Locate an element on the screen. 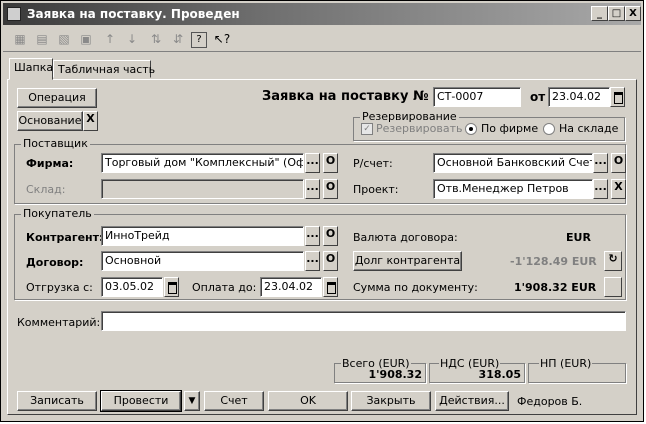  contract-open-button: O is located at coordinates (330, 261).